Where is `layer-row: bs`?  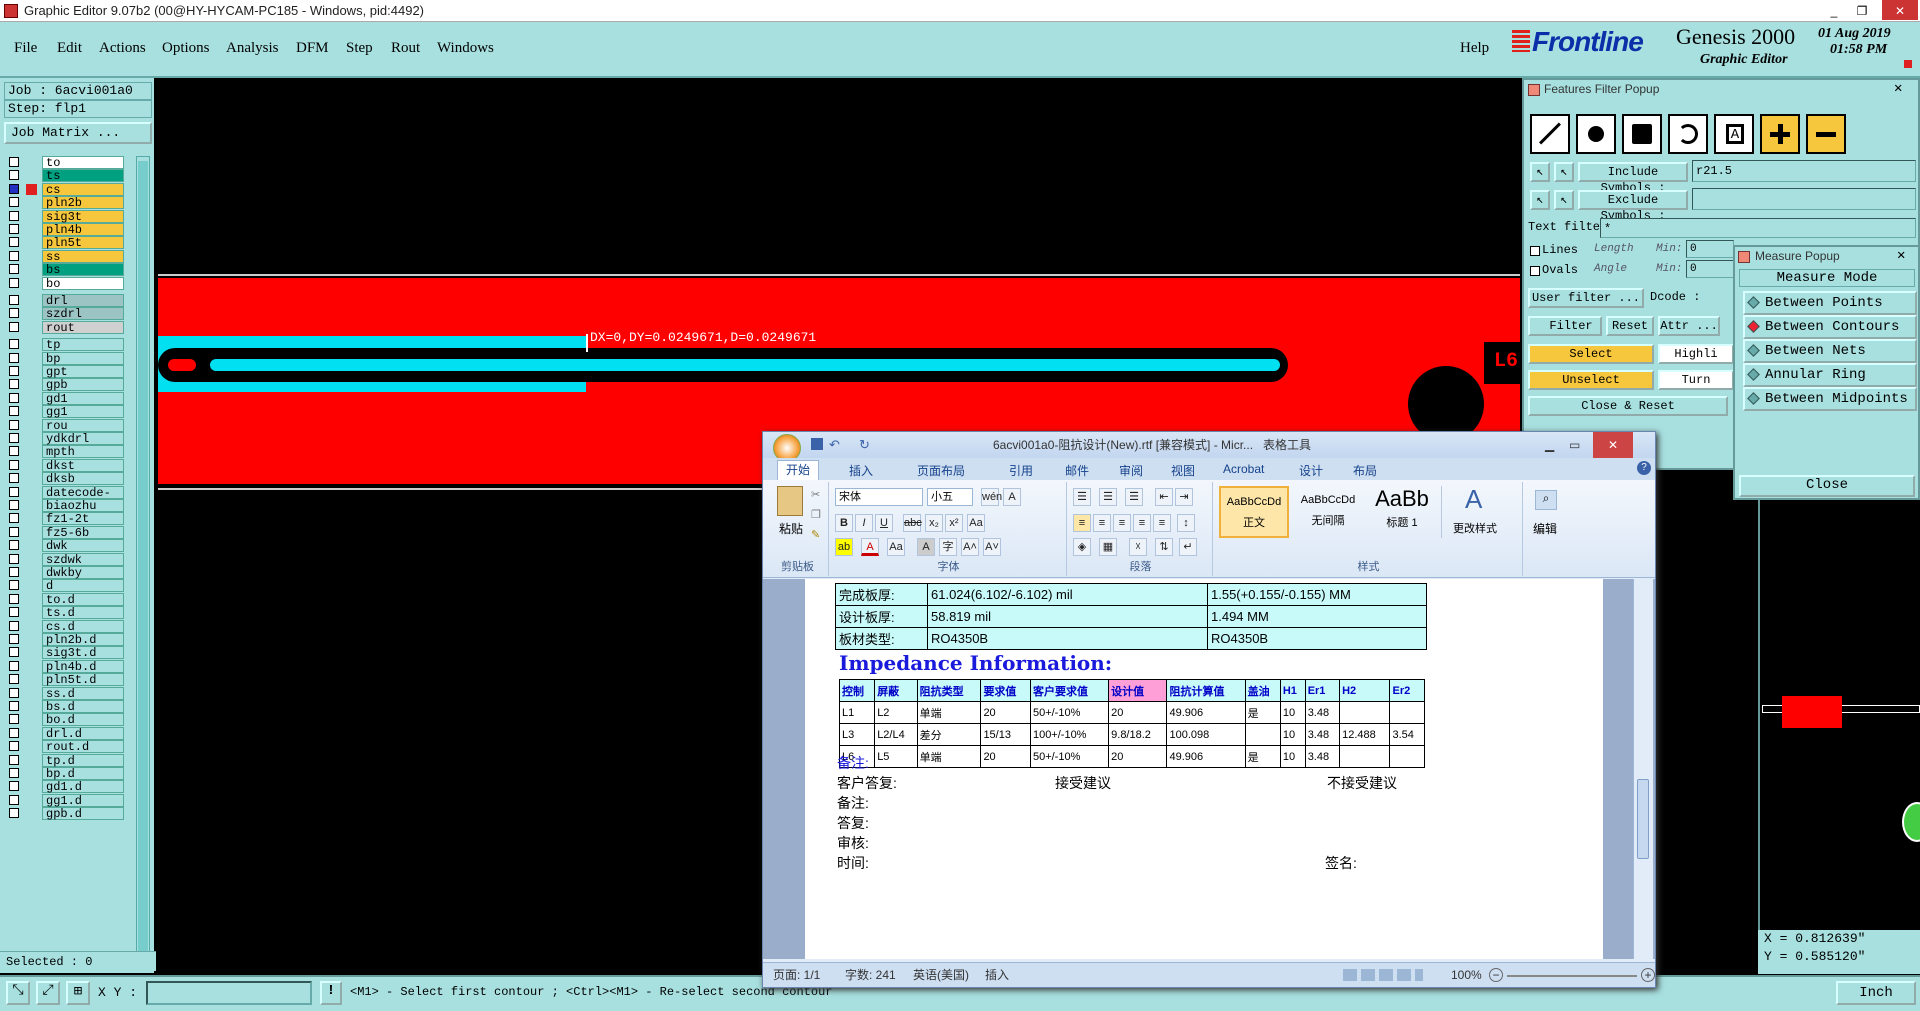 layer-row: bs is located at coordinates (64, 270).